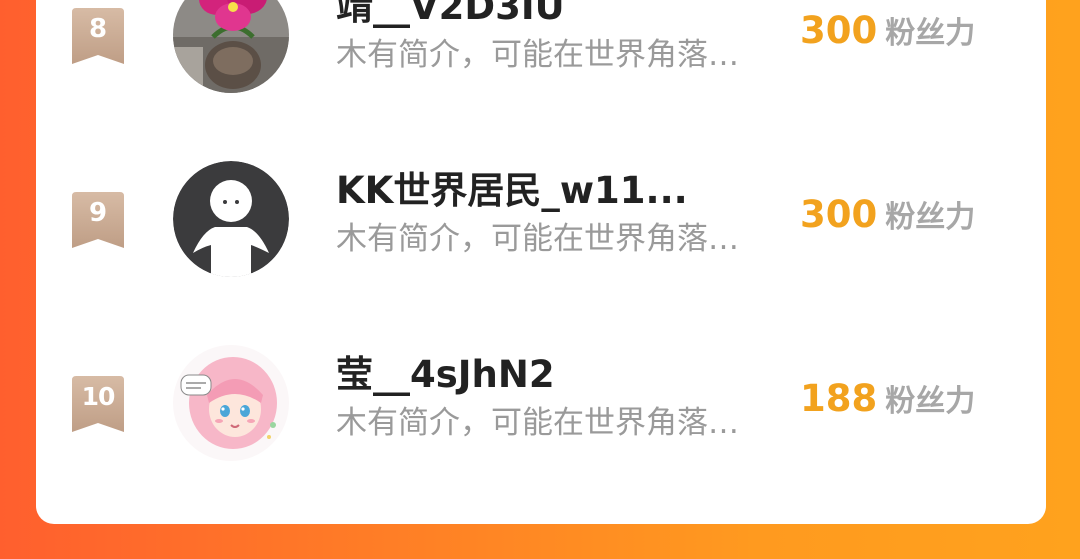 The image size is (1080, 559). What do you see at coordinates (450, 14) in the screenshot?
I see `user-name: 靖__V2D3IU` at bounding box center [450, 14].